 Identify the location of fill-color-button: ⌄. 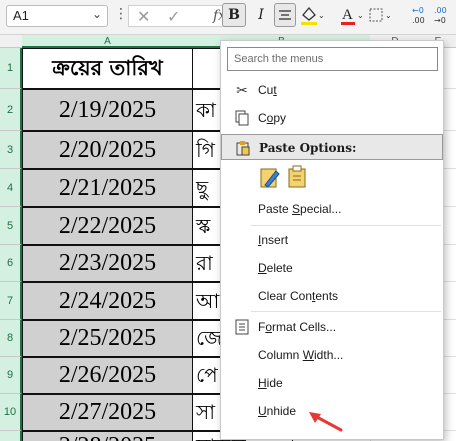
(312, 15).